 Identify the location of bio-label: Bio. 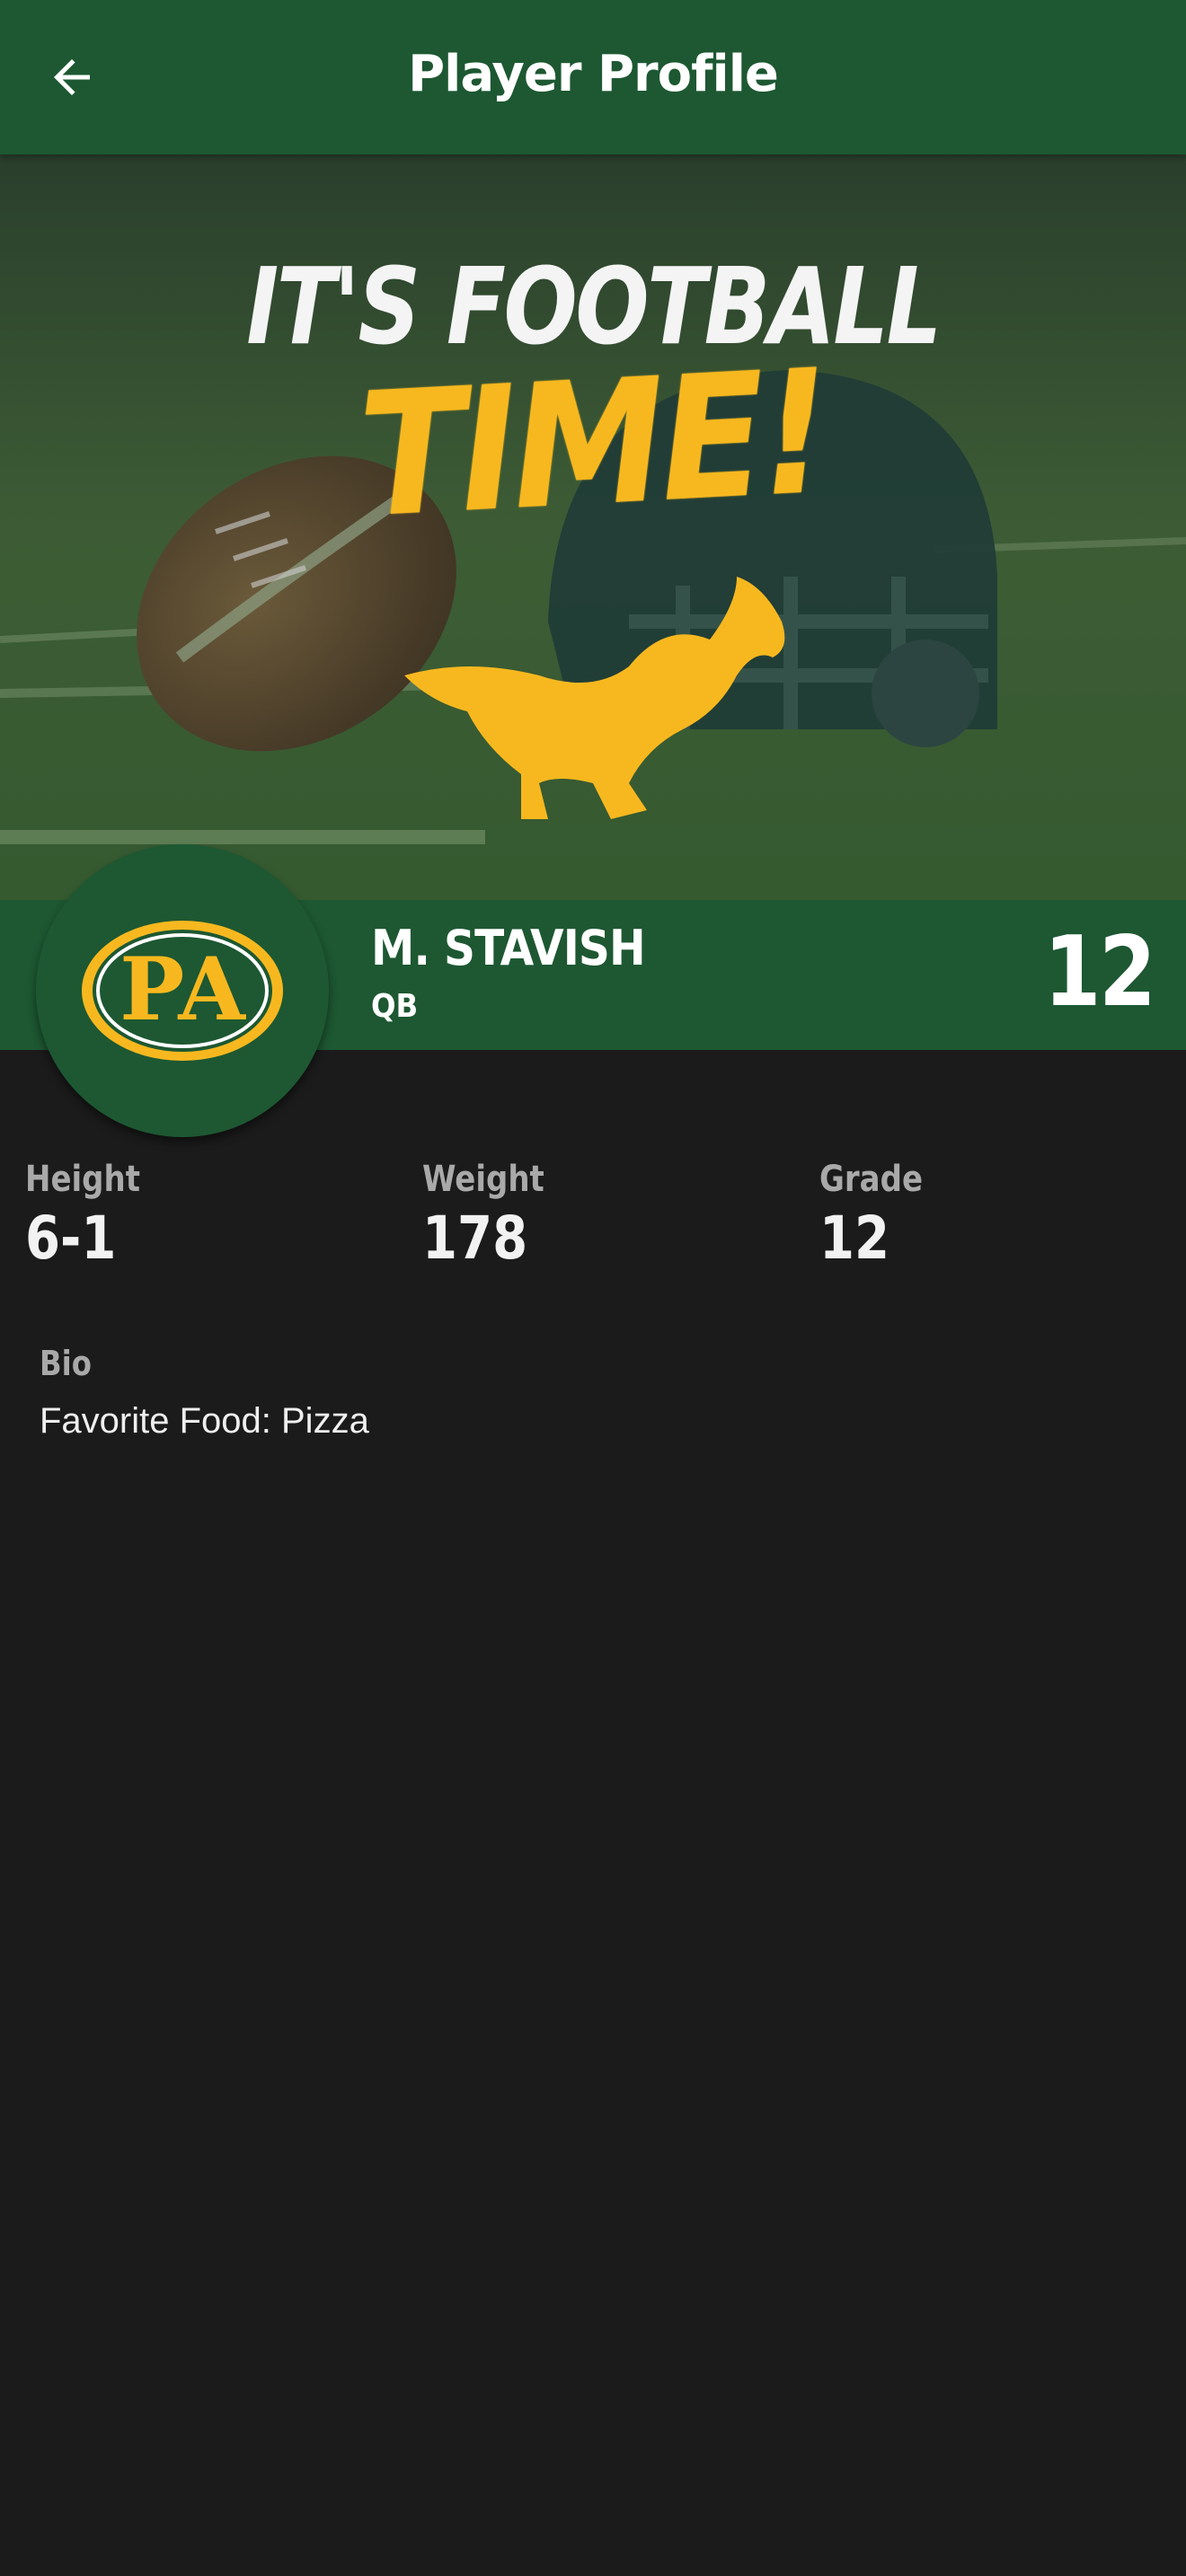
(66, 1363).